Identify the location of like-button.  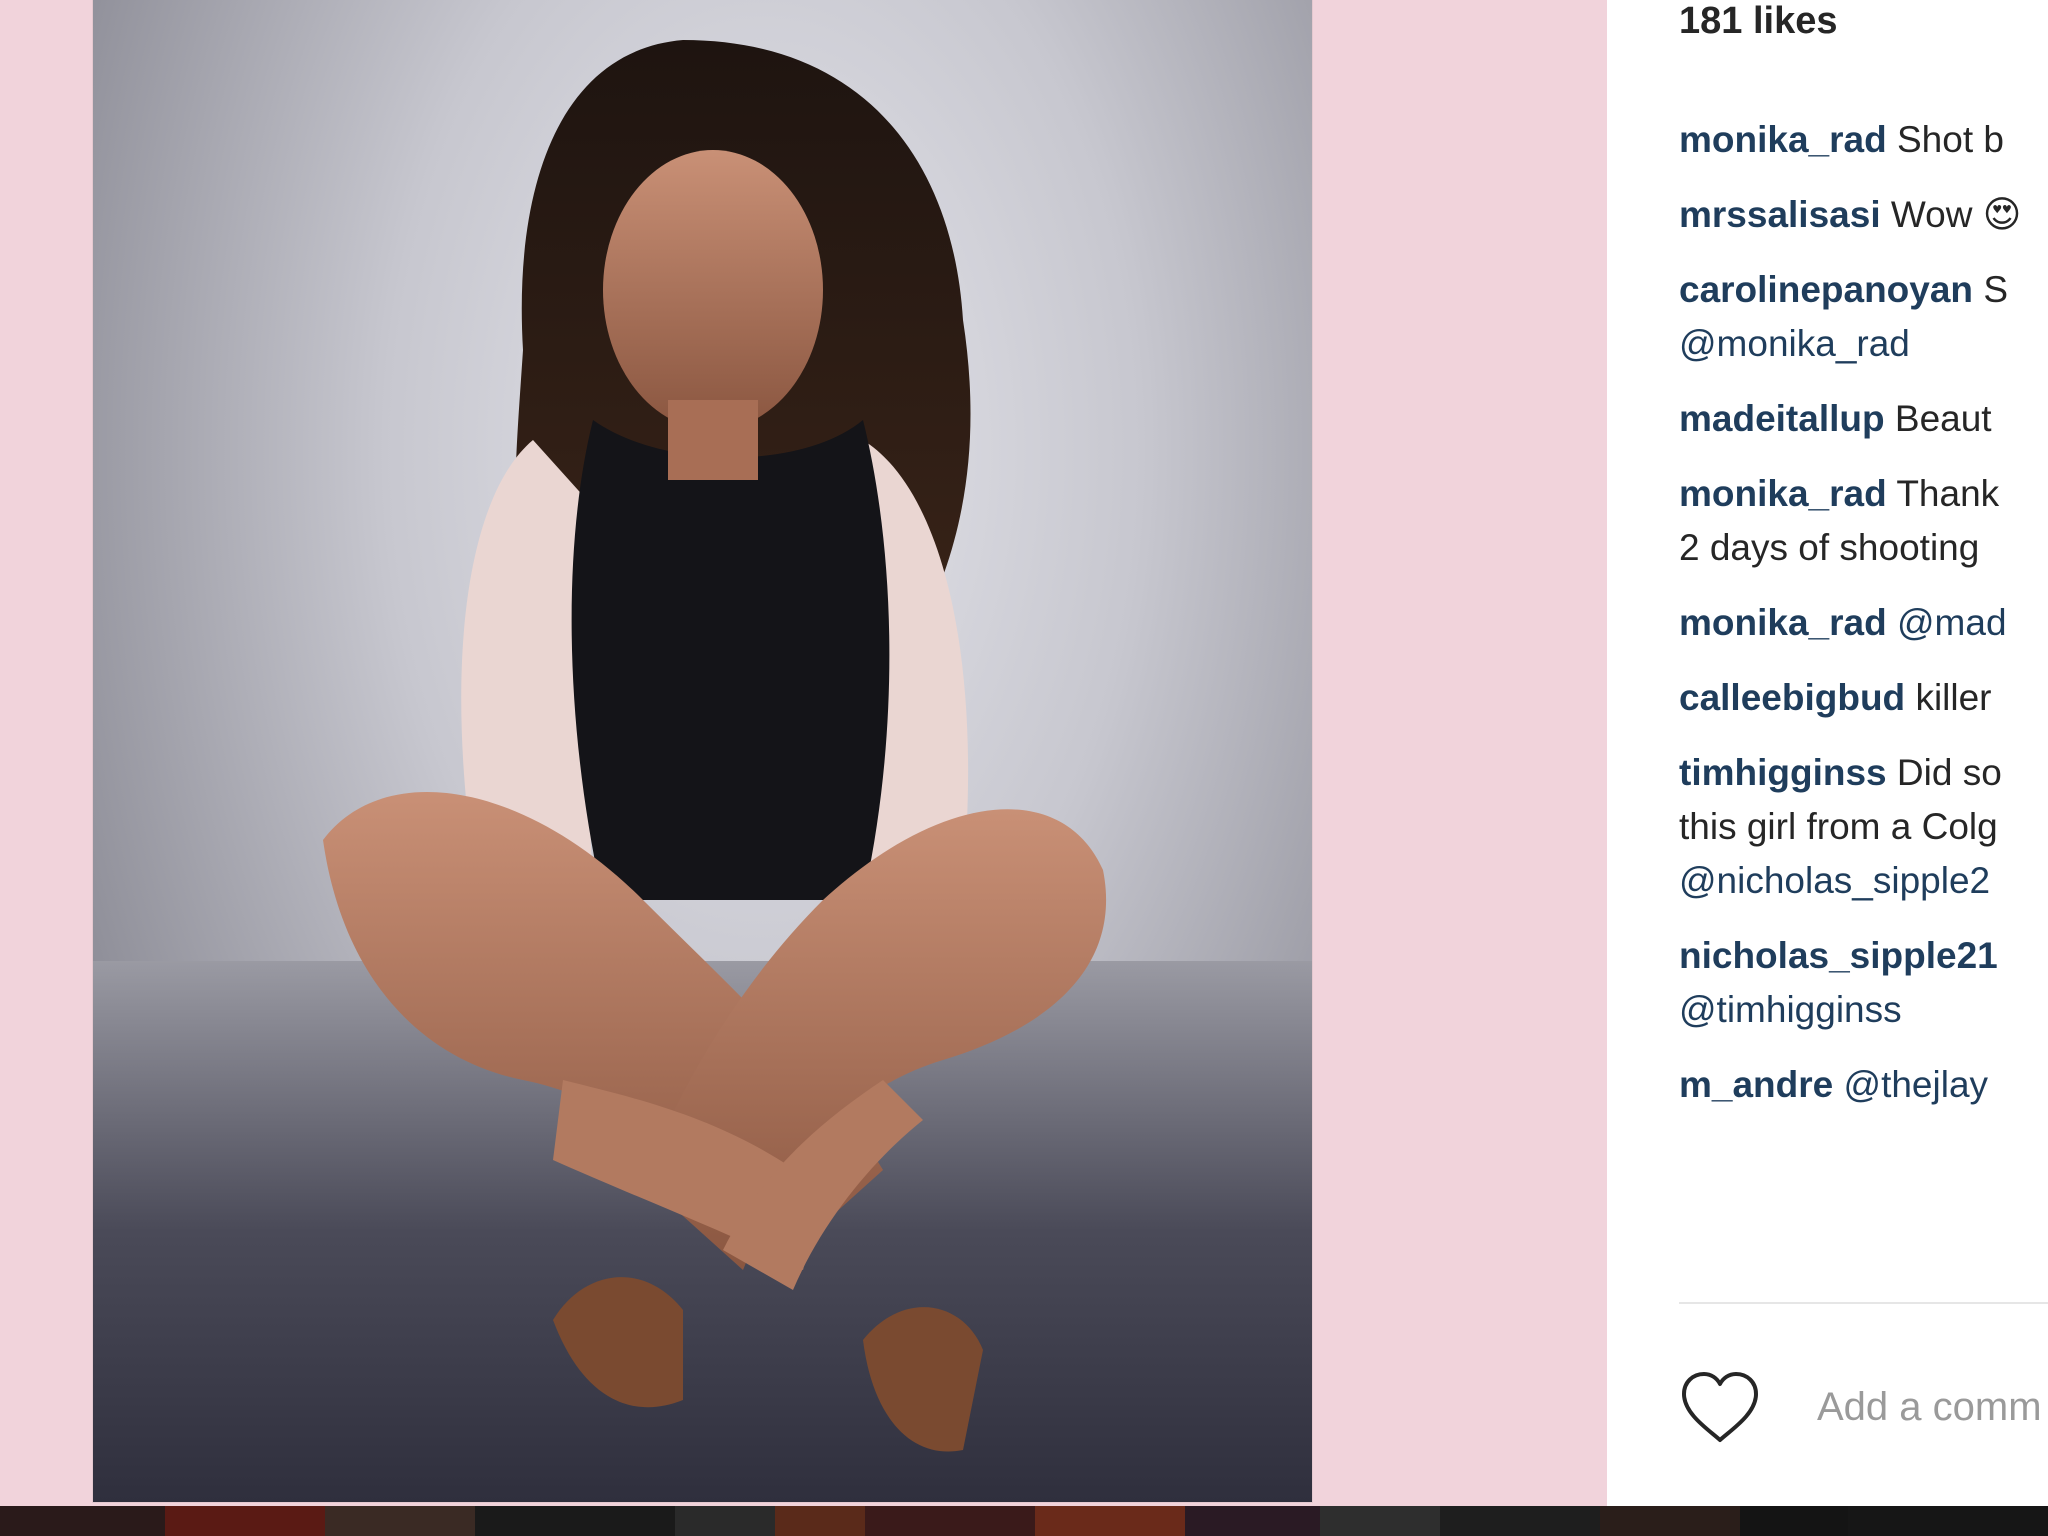
(1720, 1407).